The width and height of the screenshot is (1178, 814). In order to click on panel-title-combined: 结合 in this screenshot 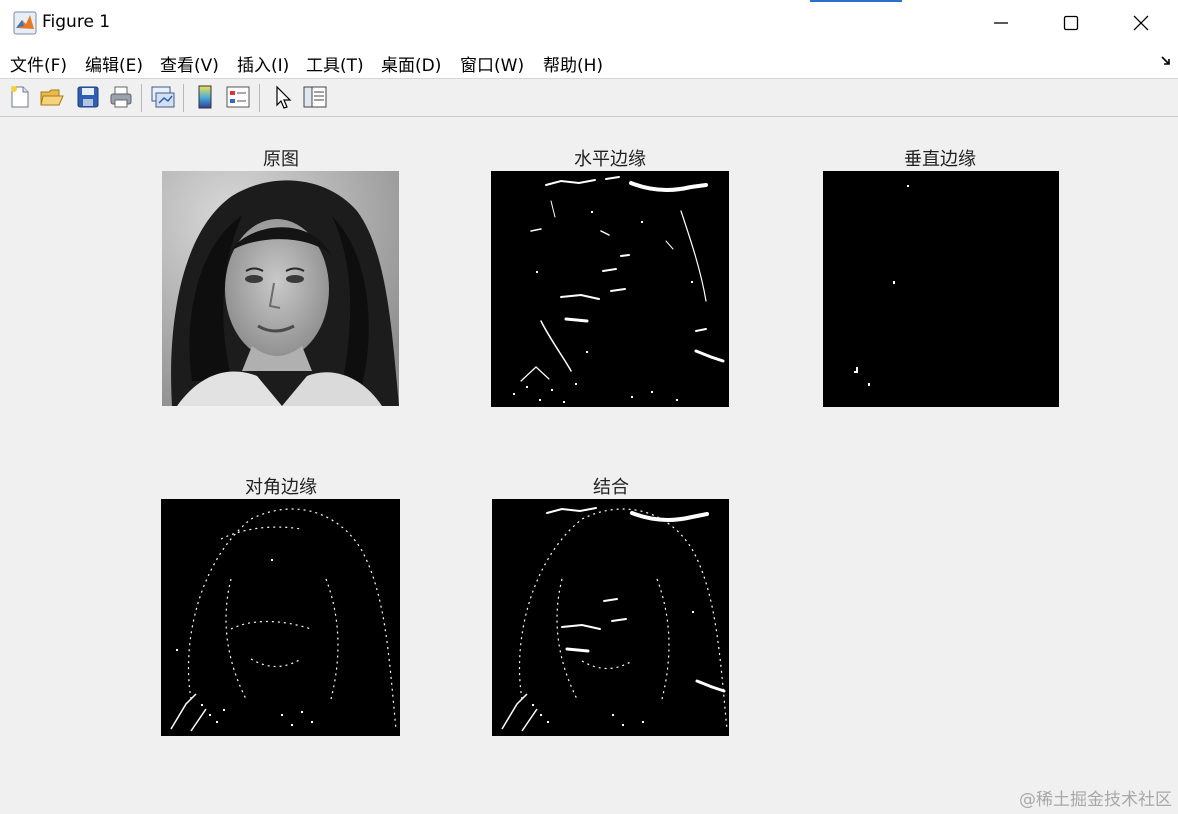, I will do `click(611, 487)`.